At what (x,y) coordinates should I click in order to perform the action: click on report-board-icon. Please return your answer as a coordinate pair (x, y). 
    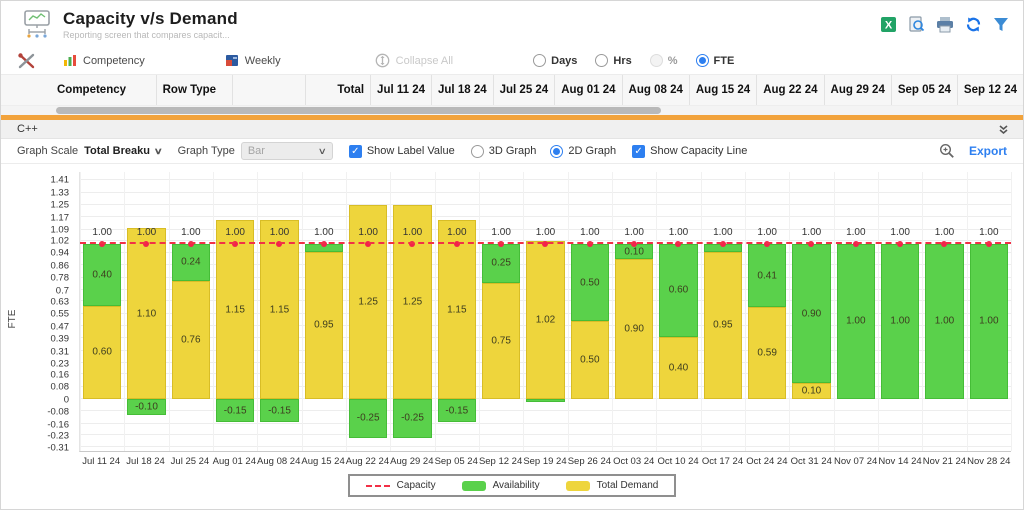
    Looking at the image, I should click on (37, 24).